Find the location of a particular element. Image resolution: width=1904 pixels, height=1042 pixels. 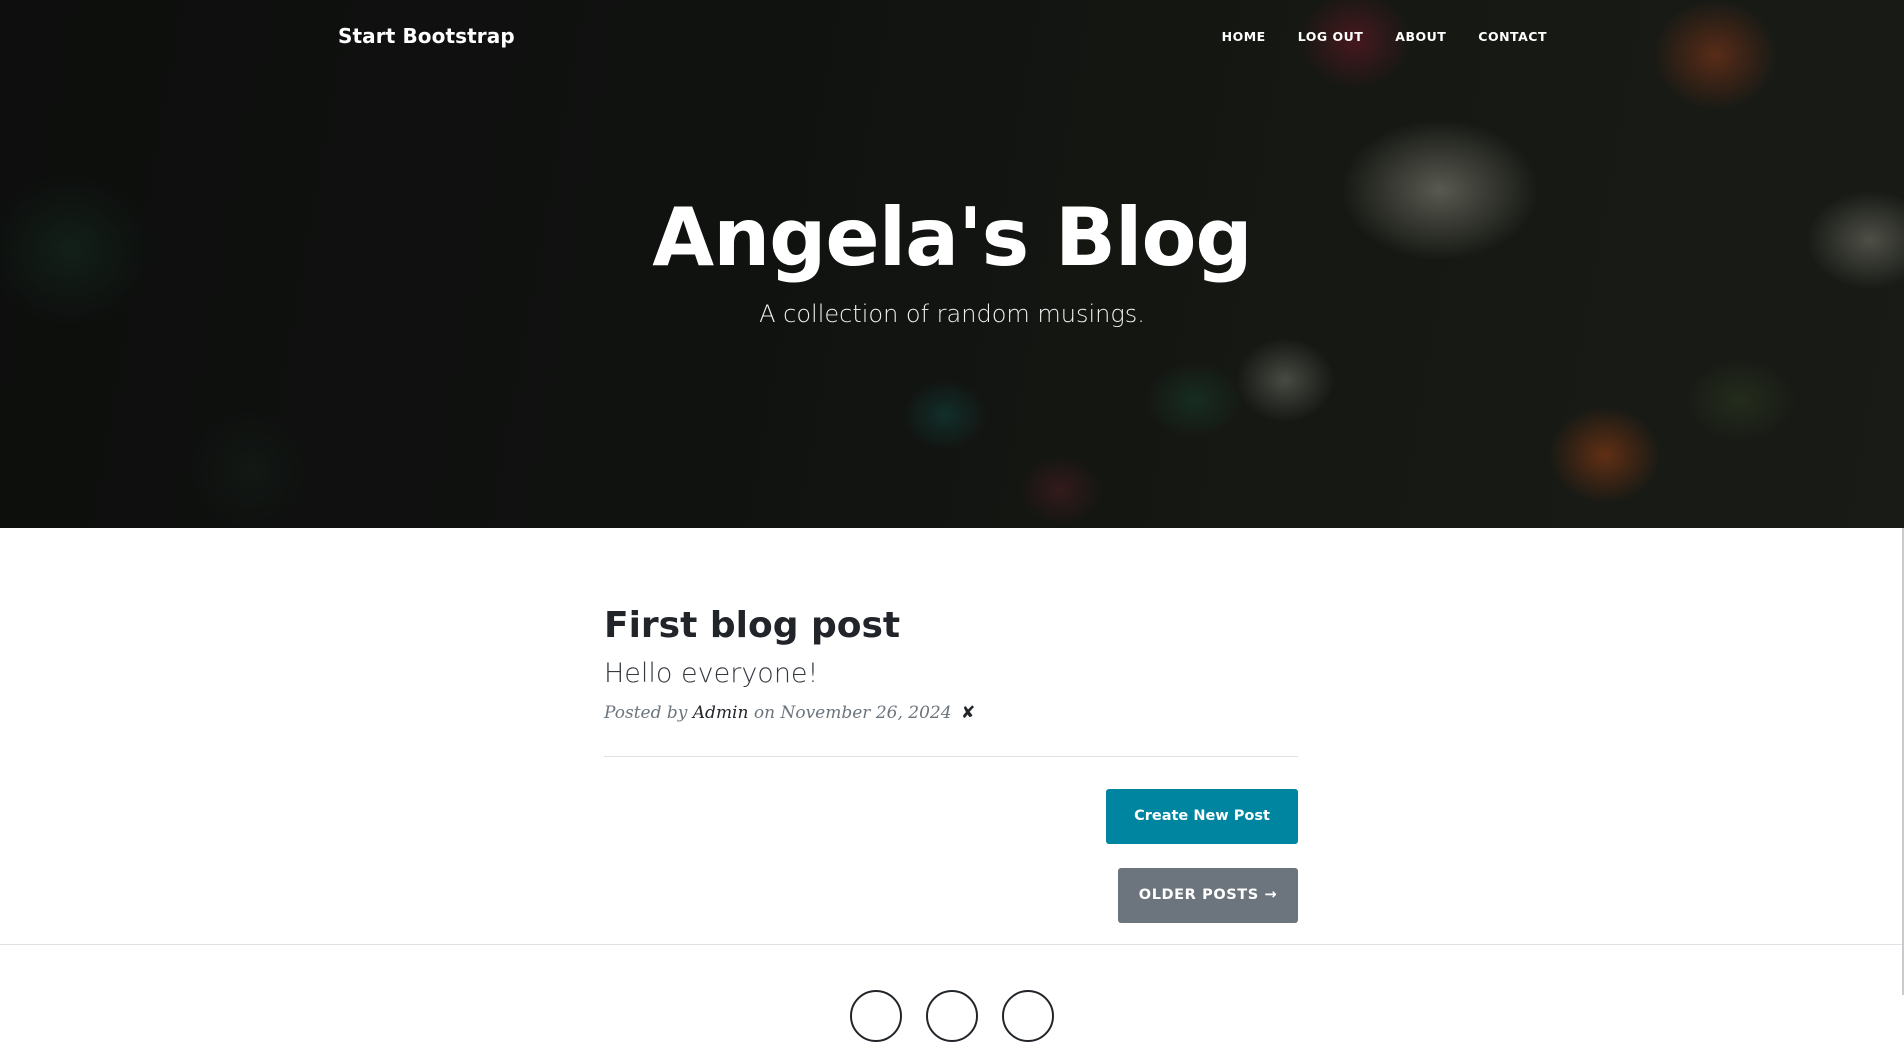

post-subtitle: Hello everyone! is located at coordinates (711, 673).